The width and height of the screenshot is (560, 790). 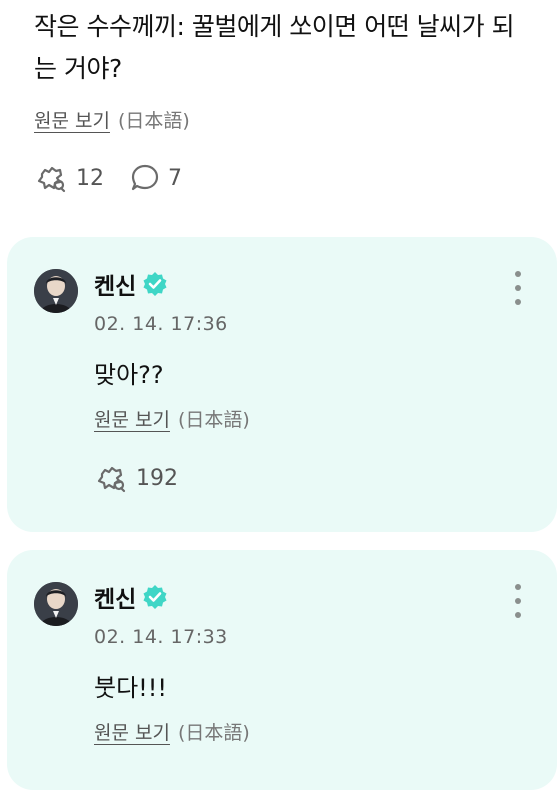 What do you see at coordinates (274, 47) in the screenshot?
I see `post-title: 작은 수수께끼: 꿀벌에게 쏘이면 어떤 날씨가 되는 거야?` at bounding box center [274, 47].